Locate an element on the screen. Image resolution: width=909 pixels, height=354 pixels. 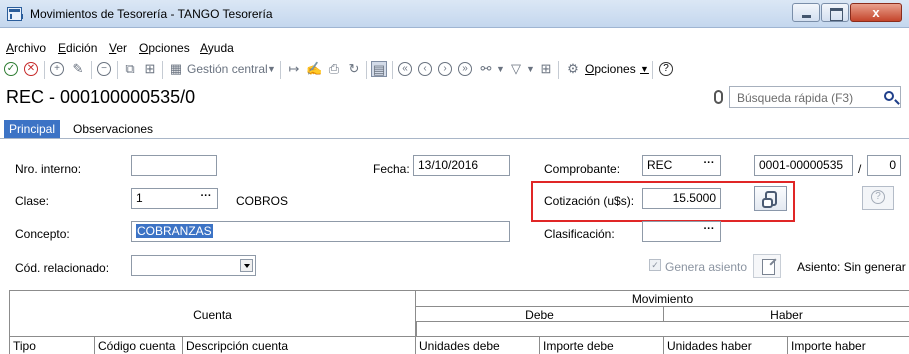
help-button: ? is located at coordinates (878, 198).